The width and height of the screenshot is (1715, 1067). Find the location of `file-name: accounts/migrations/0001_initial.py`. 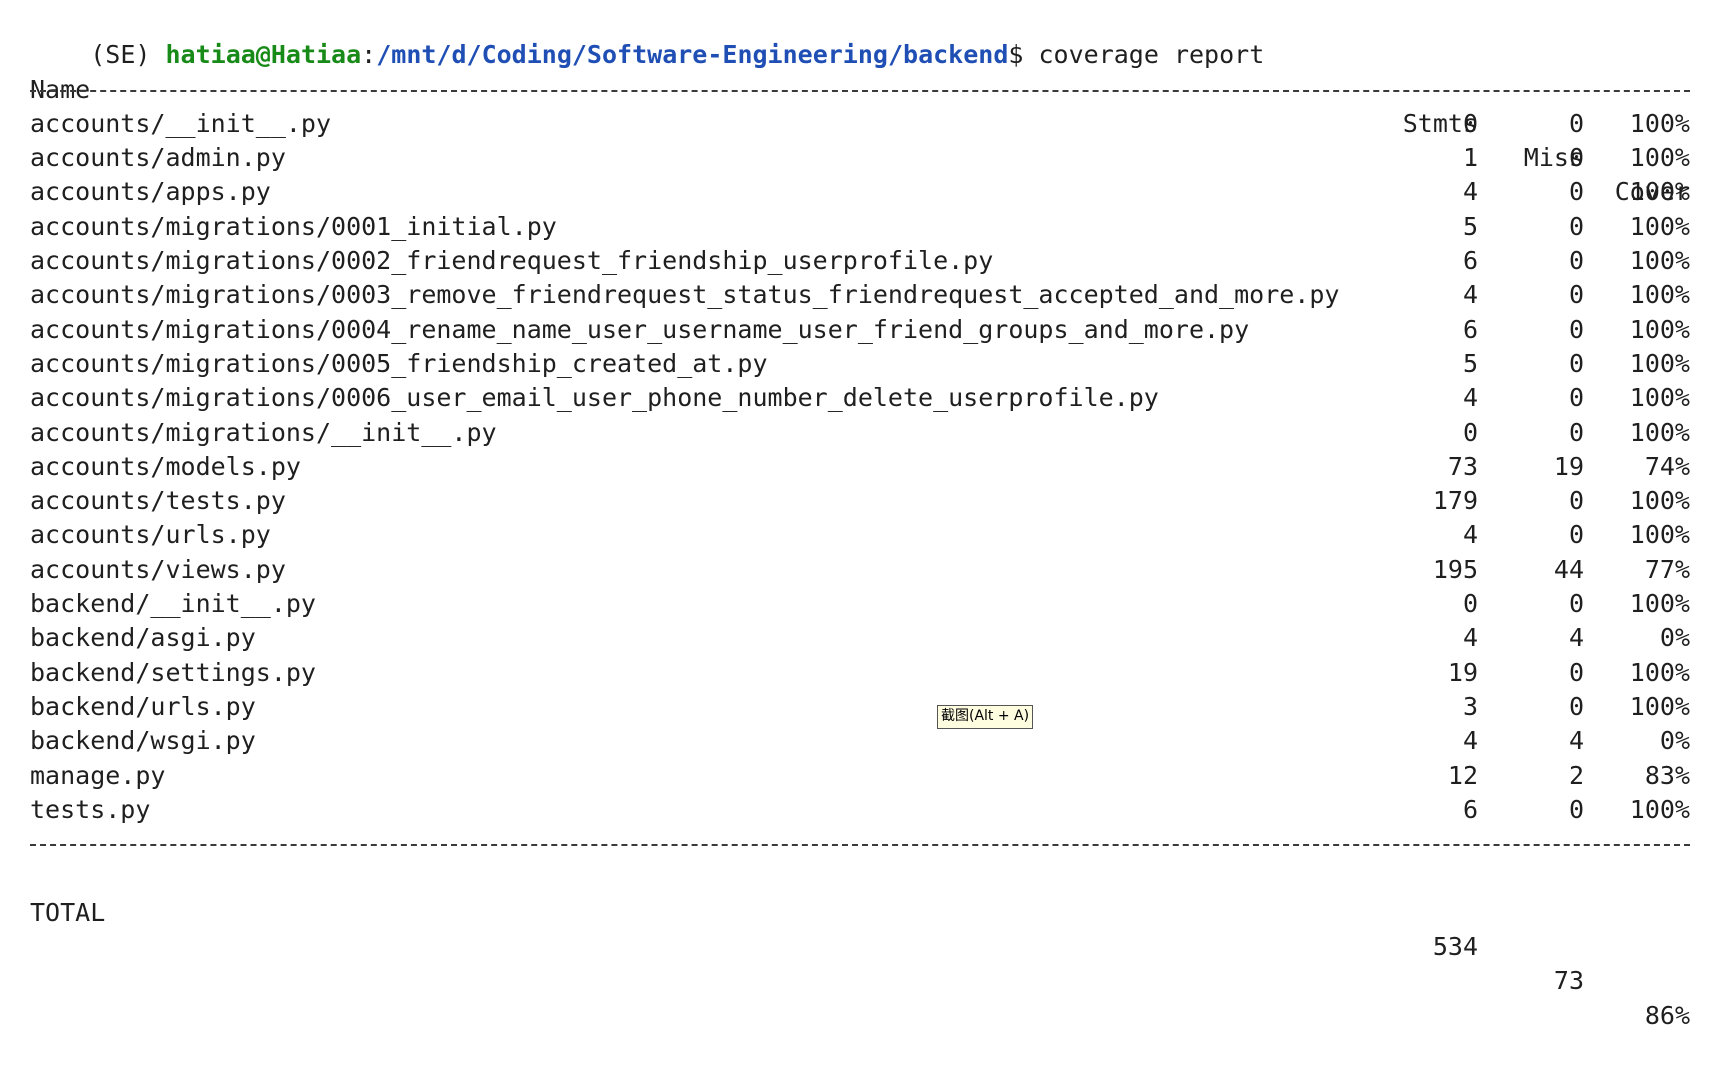

file-name: accounts/migrations/0001_initial.py is located at coordinates (293, 226).